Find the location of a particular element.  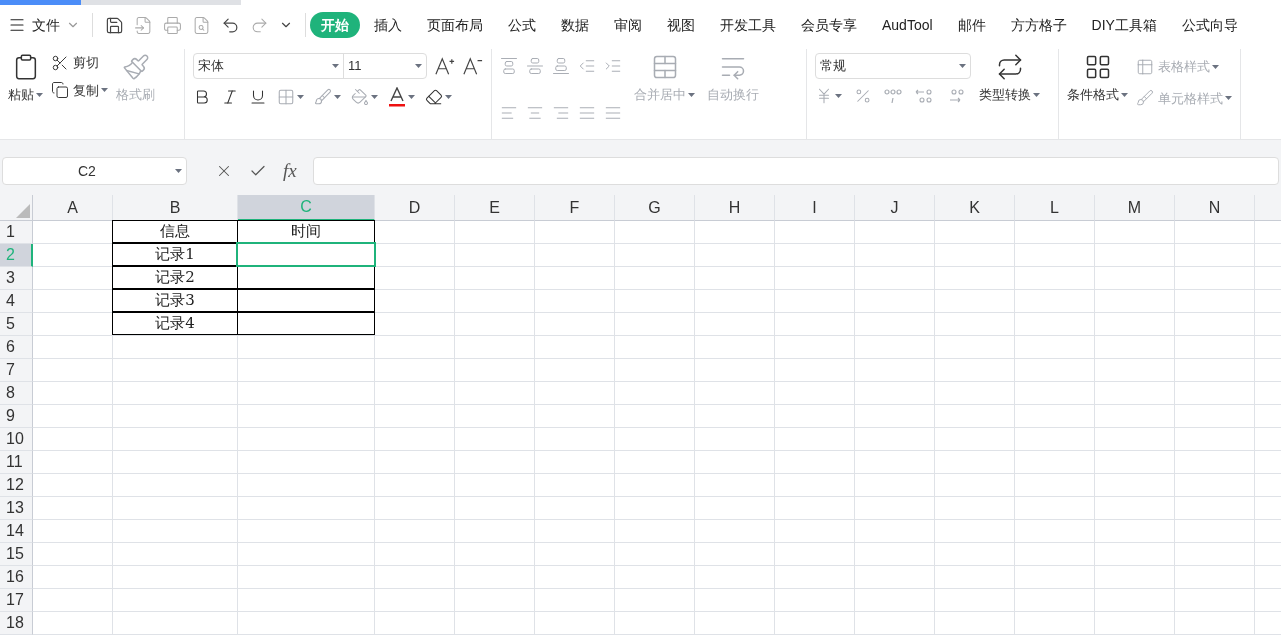

row-header: 7 is located at coordinates (16, 370).